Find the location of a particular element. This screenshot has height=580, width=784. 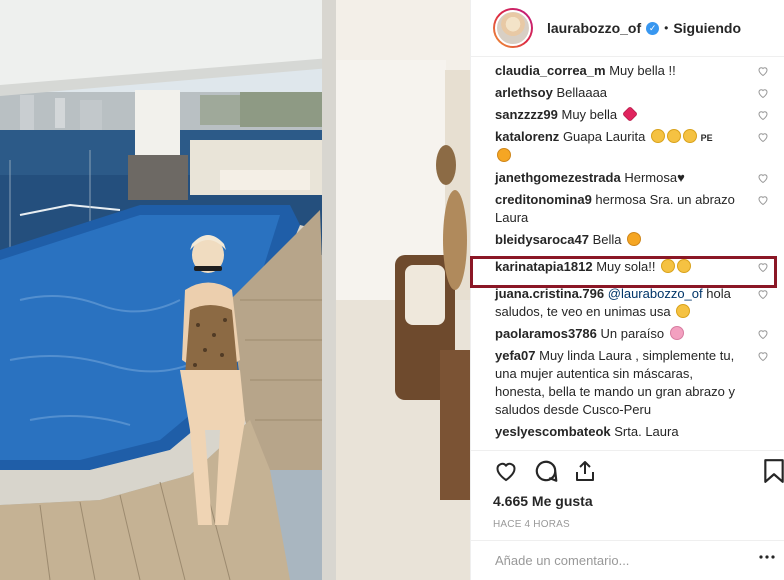

comment-username: bleidysaroca47 is located at coordinates (542, 239).